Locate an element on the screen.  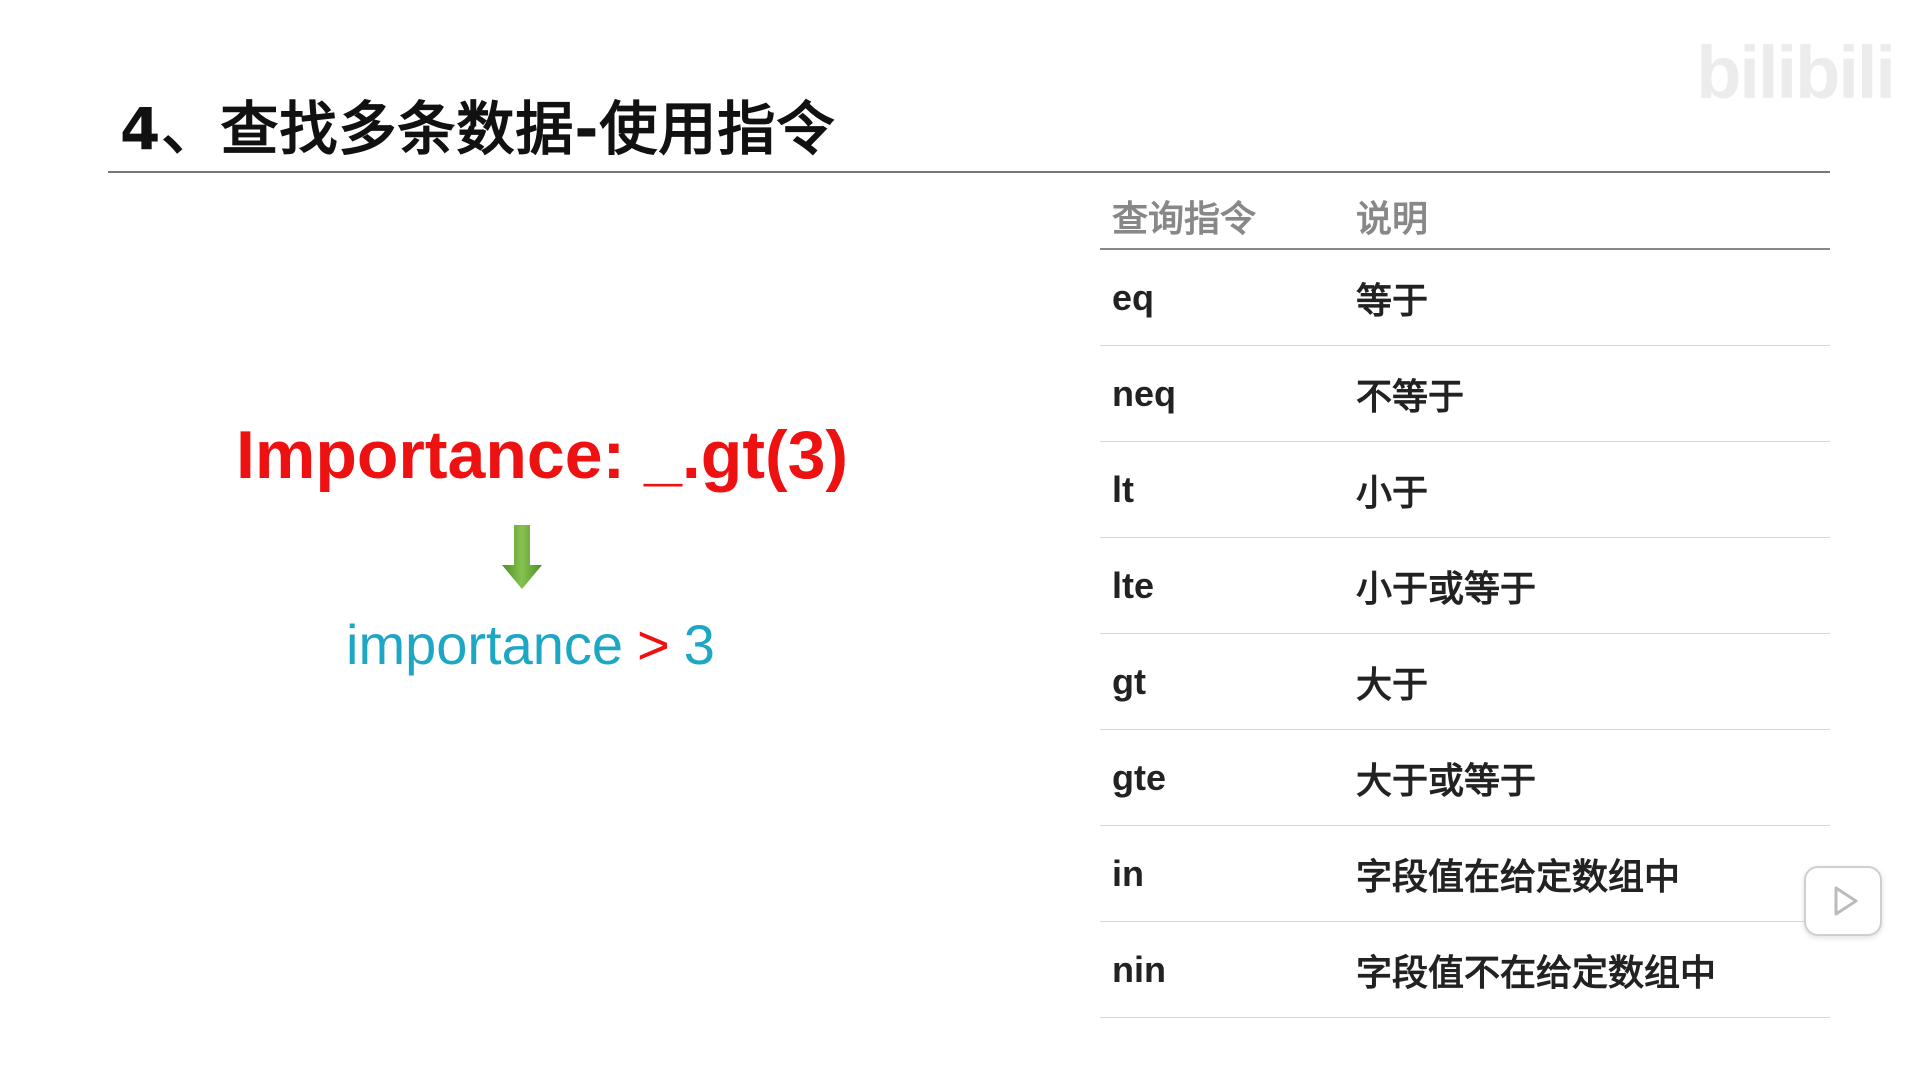
table-row: gt 大于 is located at coordinates (1465, 681).